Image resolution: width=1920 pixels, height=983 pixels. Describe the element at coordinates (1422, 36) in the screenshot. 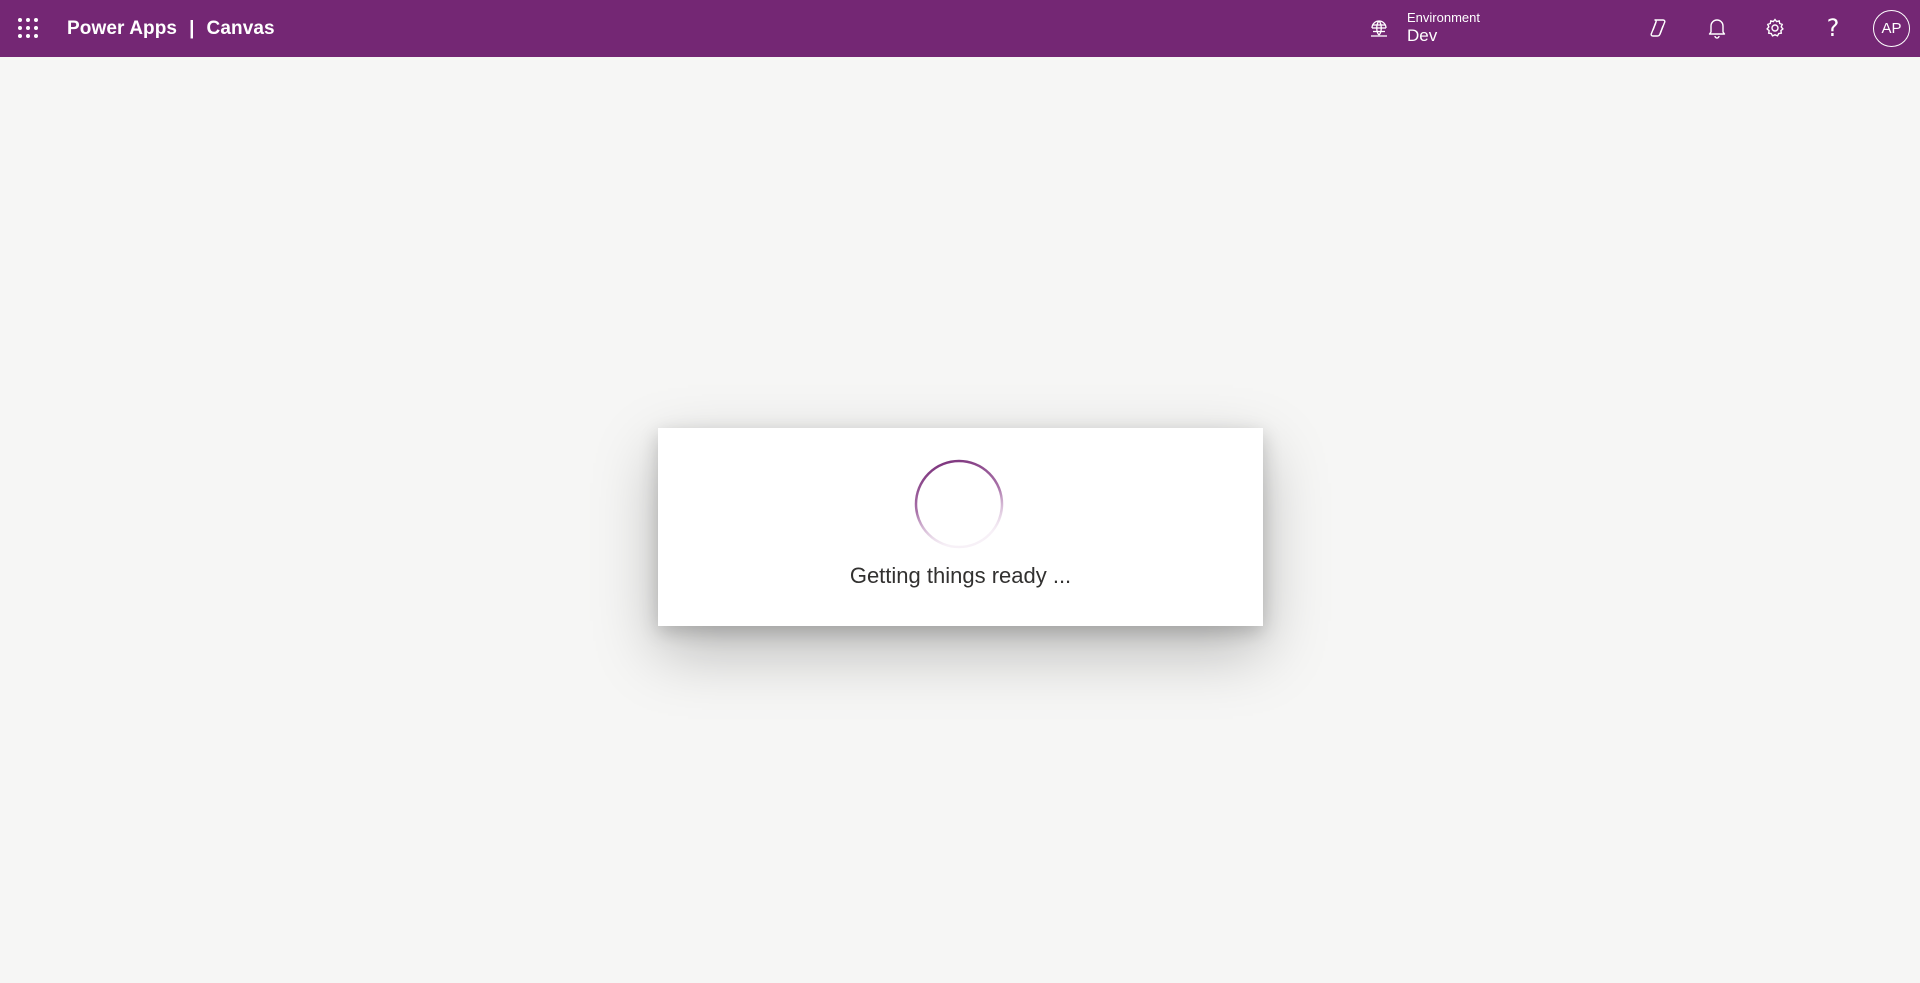

I see `environment-value: Dev` at that location.